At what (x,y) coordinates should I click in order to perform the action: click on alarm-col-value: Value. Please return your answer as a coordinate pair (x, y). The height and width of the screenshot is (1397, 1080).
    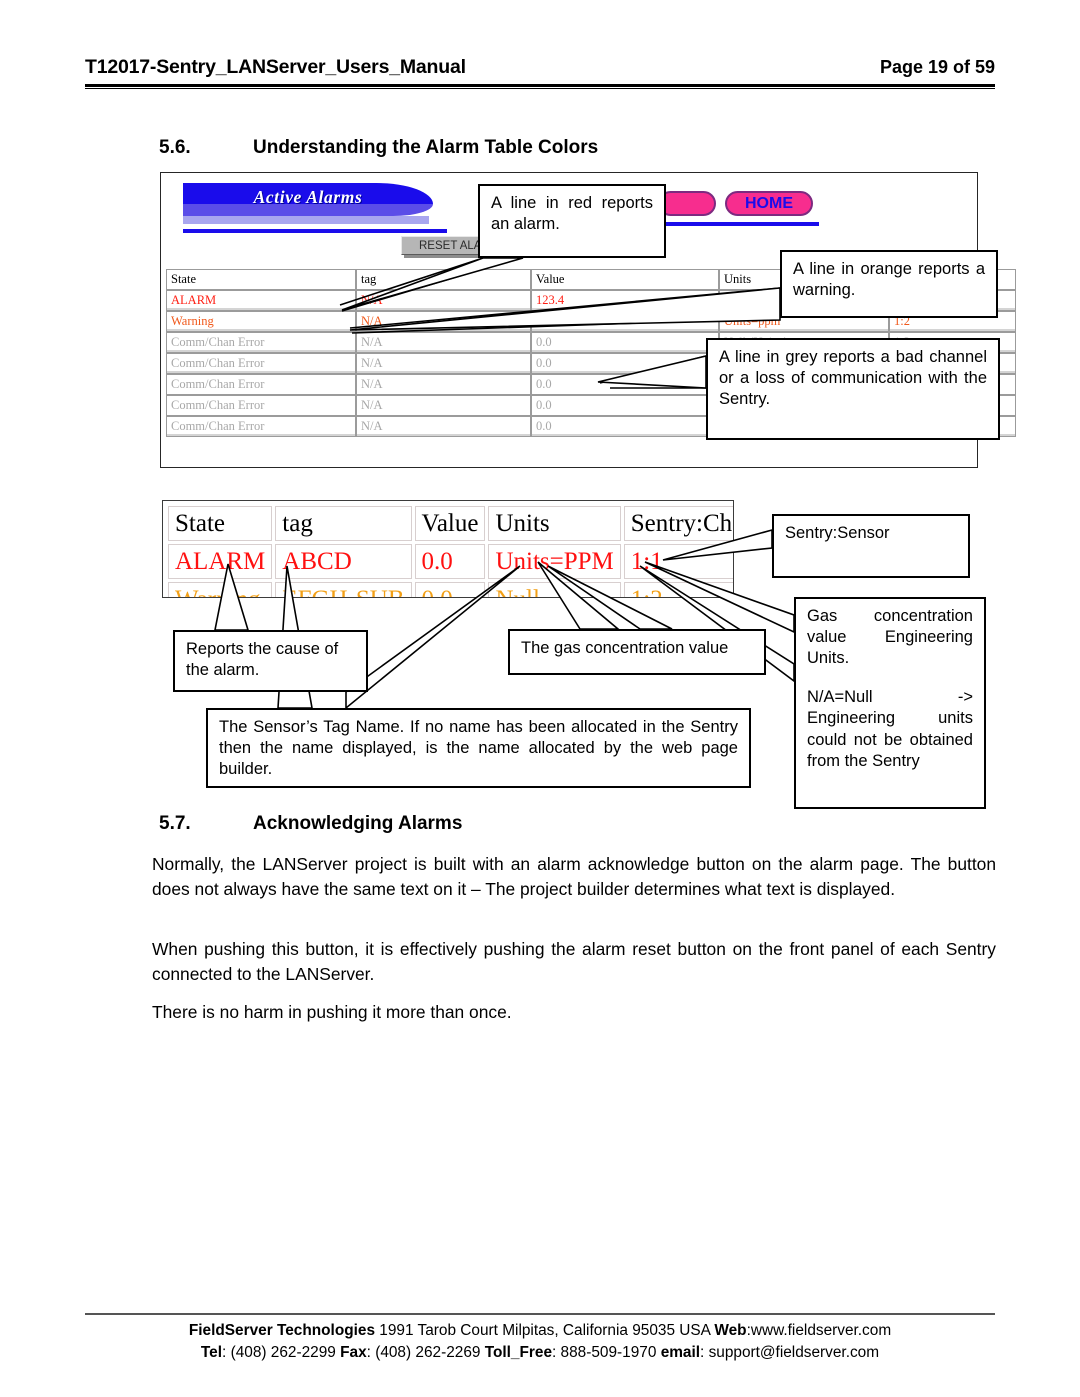
    Looking at the image, I should click on (625, 279).